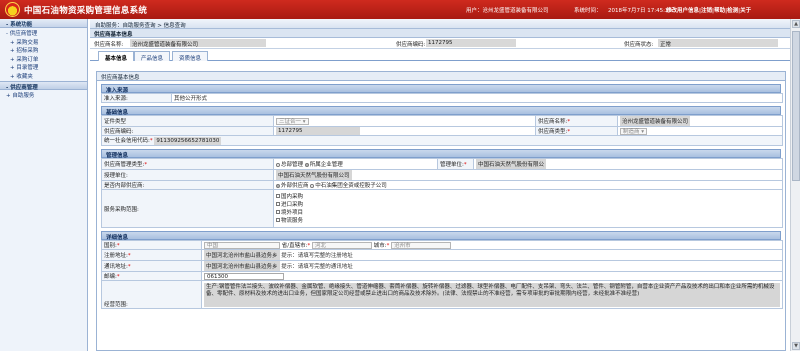  Describe the element at coordinates (348, 186) in the screenshot. I see `radio-internal-supplier: 中石油集团全资或控股子公司` at that location.